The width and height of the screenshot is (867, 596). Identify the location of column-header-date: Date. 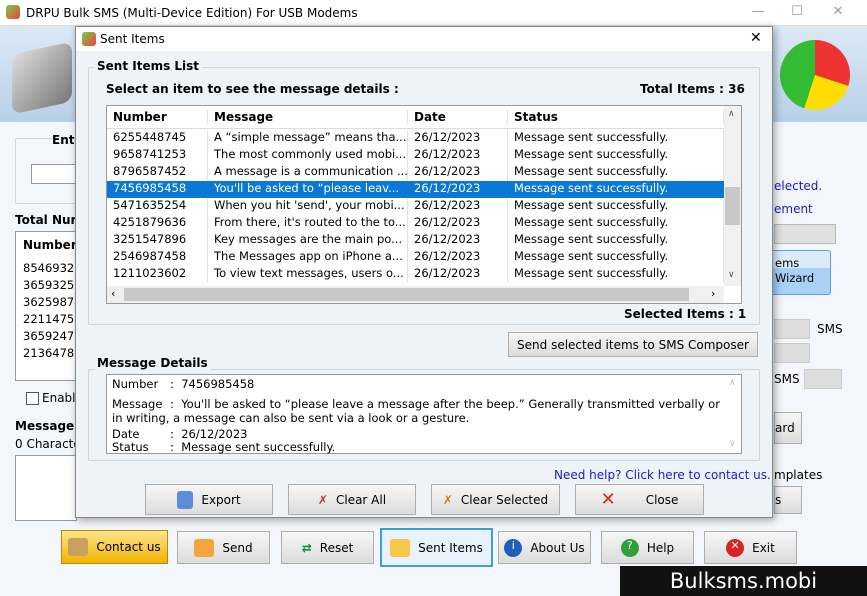
(458, 117).